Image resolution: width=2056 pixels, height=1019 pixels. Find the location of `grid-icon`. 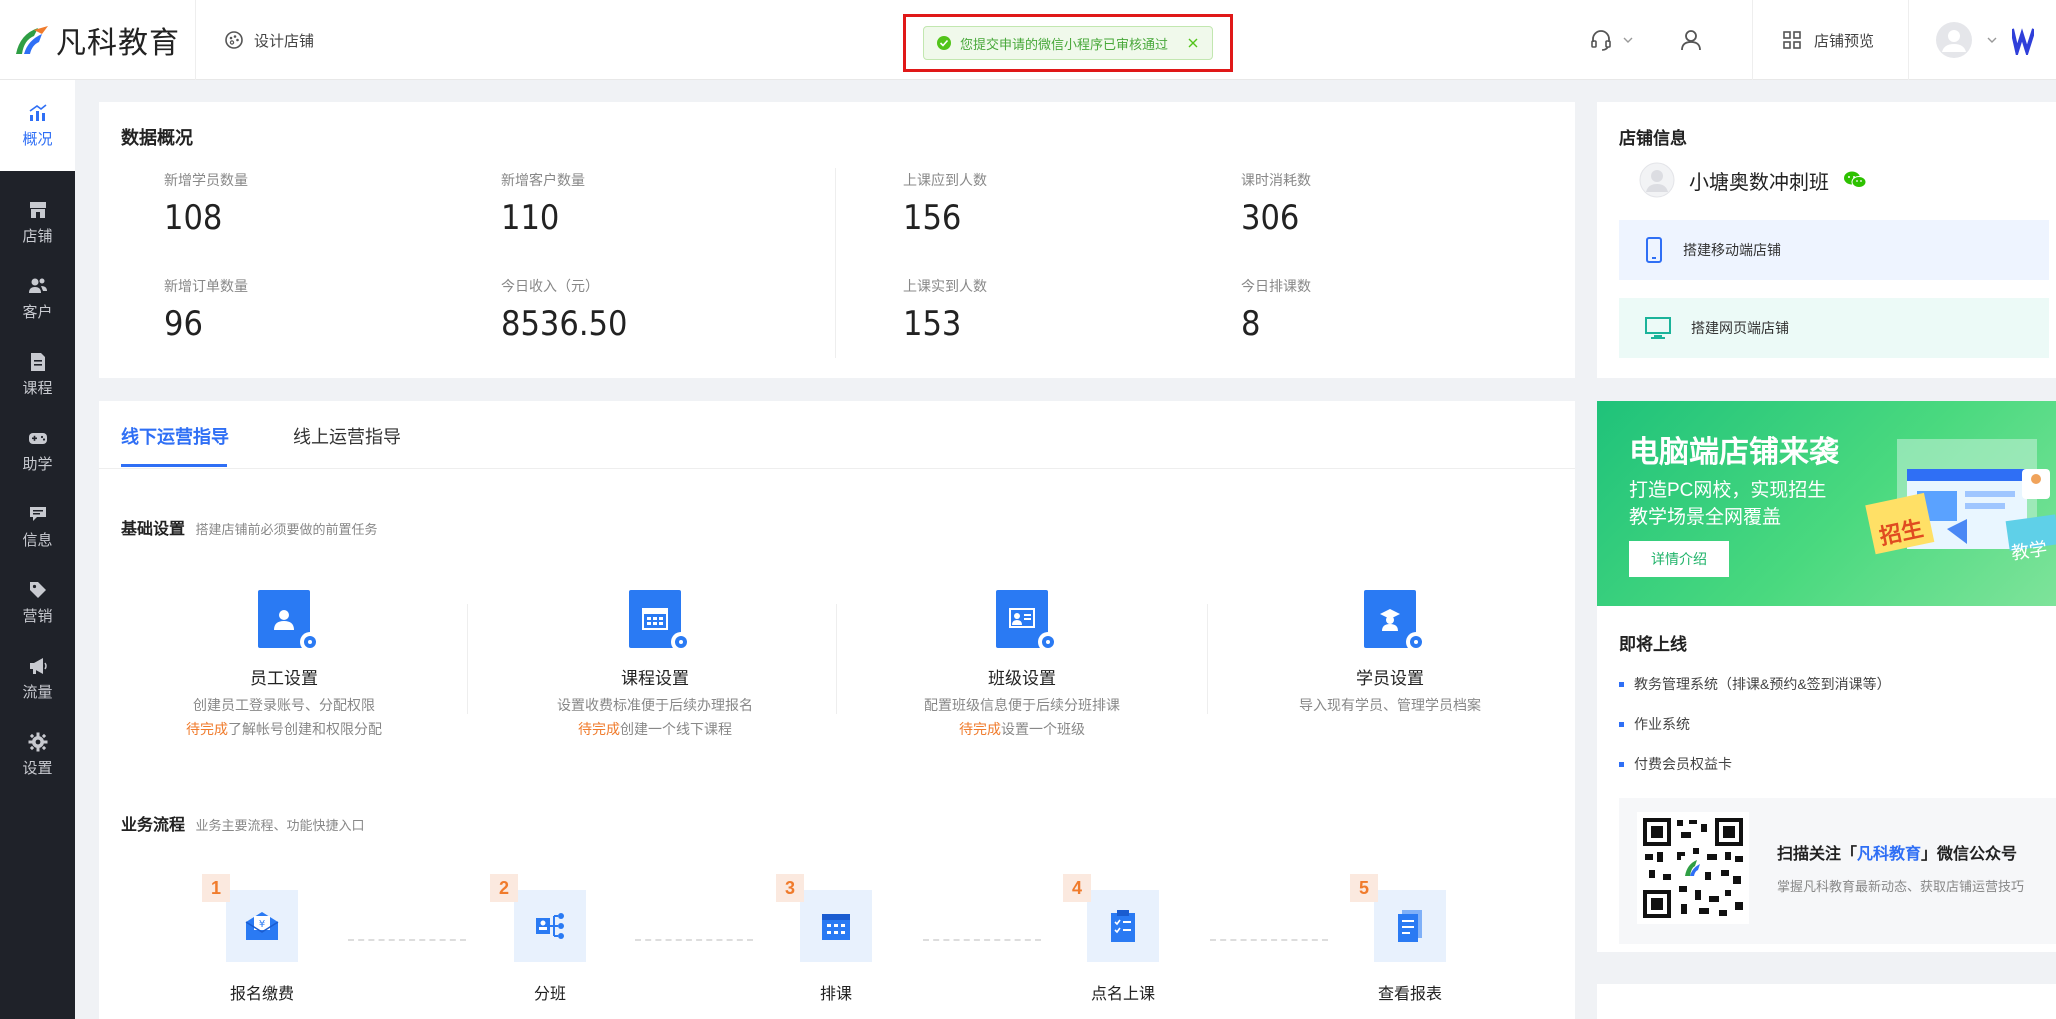

grid-icon is located at coordinates (1792, 40).